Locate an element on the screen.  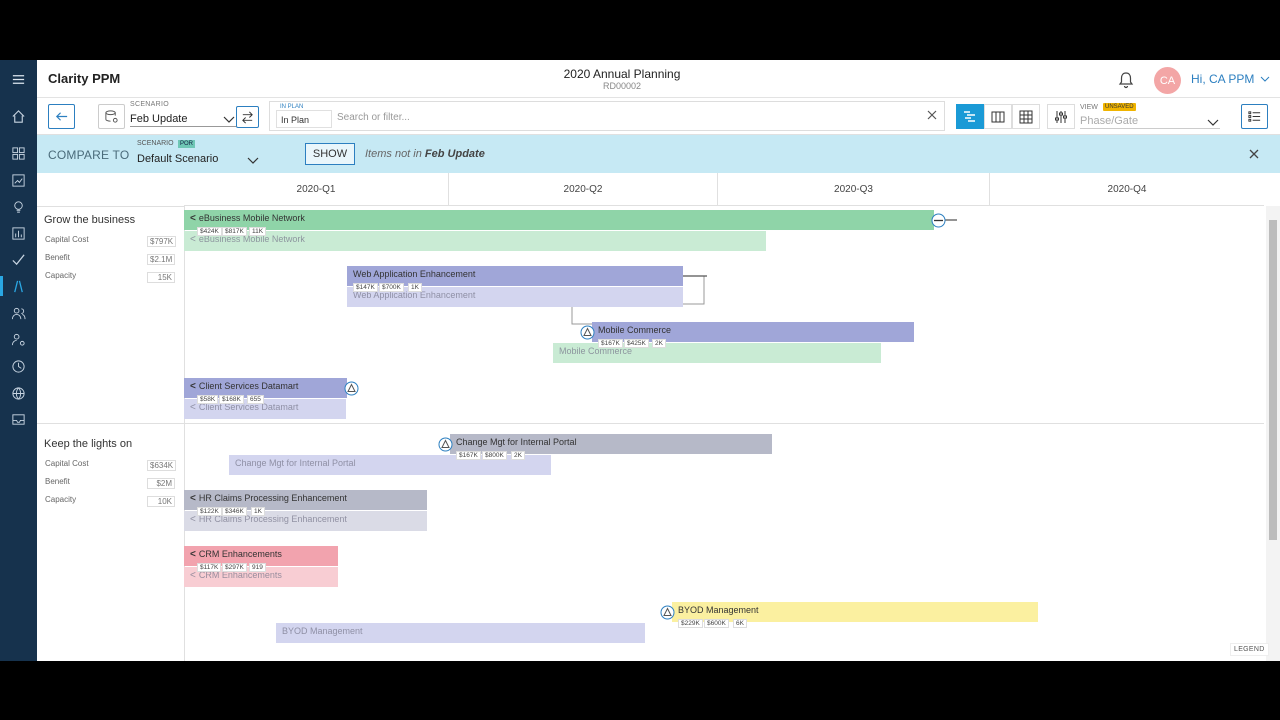
scenario-label: SCENARIO is located at coordinates (149, 104).